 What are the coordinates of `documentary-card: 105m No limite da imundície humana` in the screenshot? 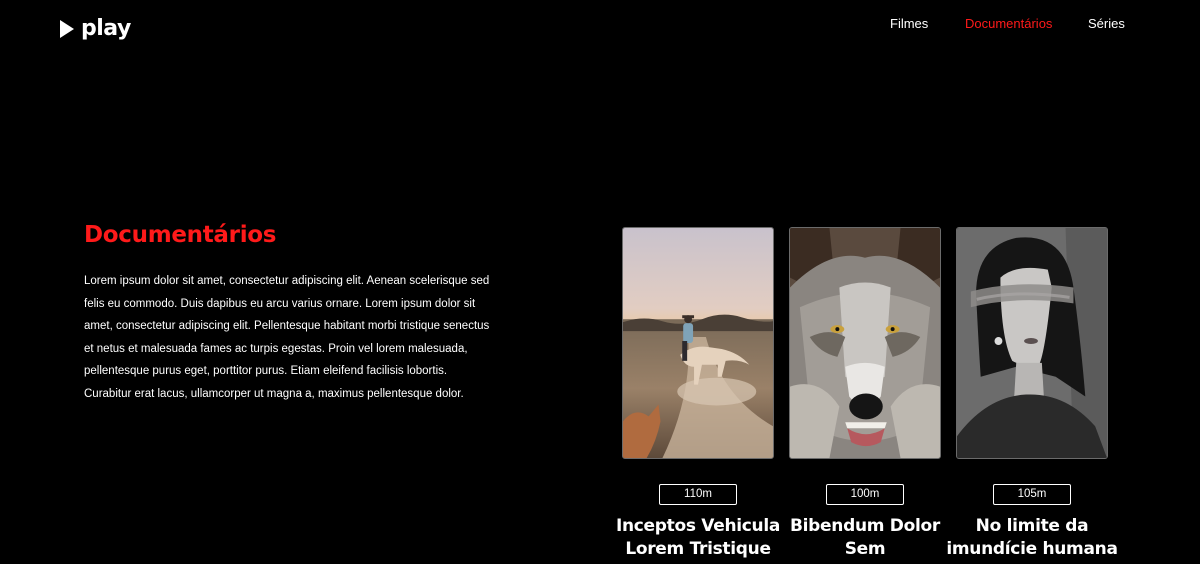 It's located at (1032, 394).